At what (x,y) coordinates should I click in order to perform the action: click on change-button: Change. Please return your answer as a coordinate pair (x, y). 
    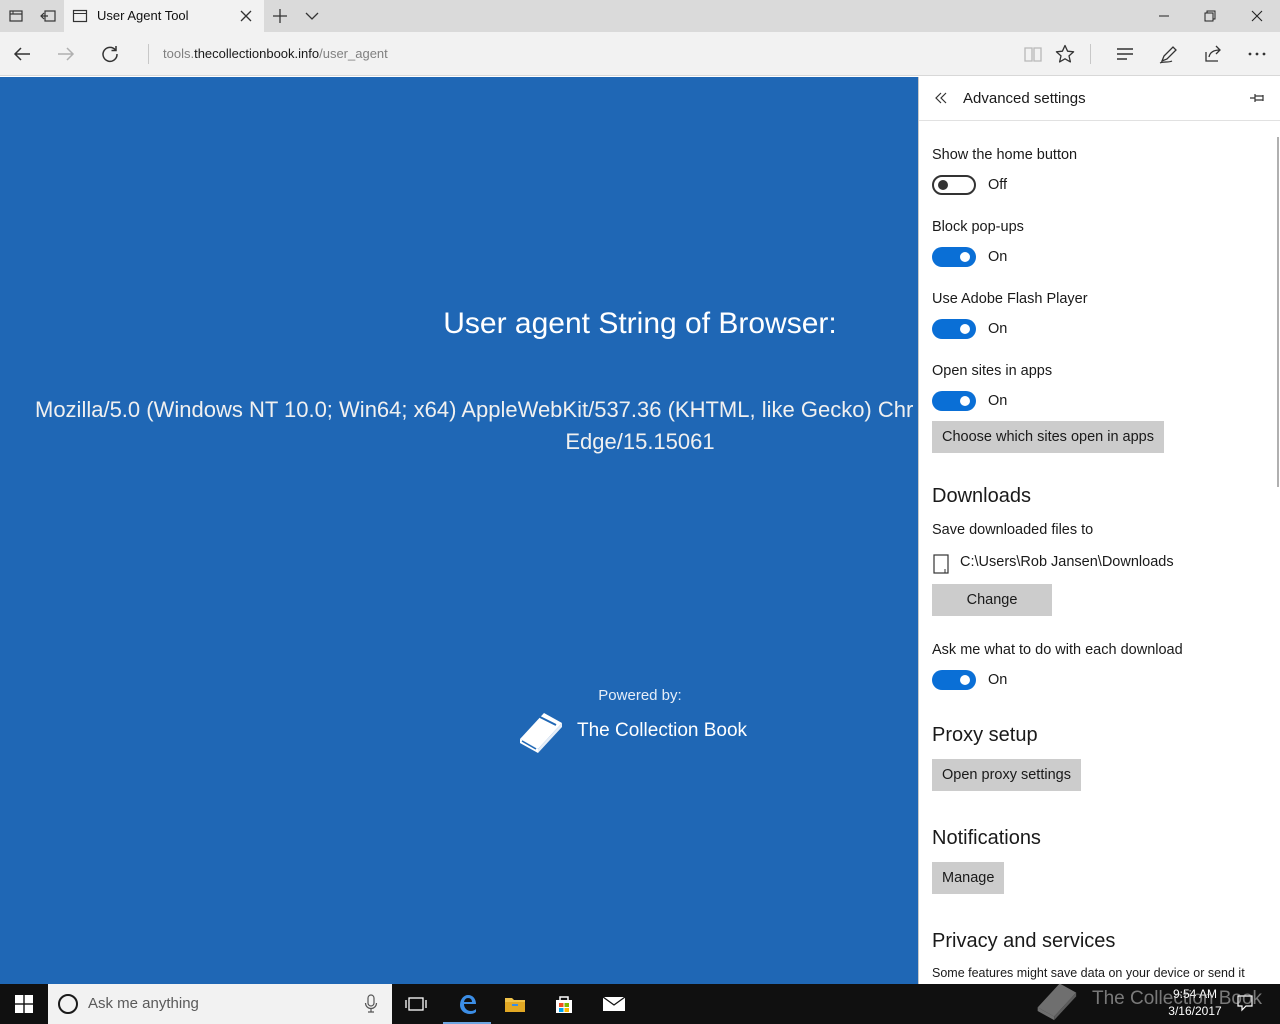
    Looking at the image, I should click on (992, 600).